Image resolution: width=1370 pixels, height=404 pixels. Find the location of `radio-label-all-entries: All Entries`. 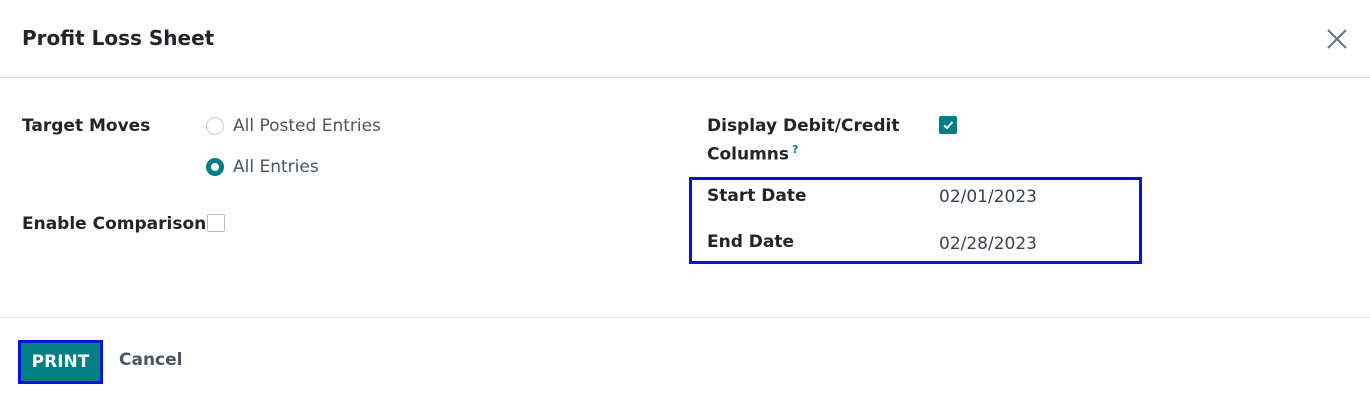

radio-label-all-entries: All Entries is located at coordinates (276, 167).